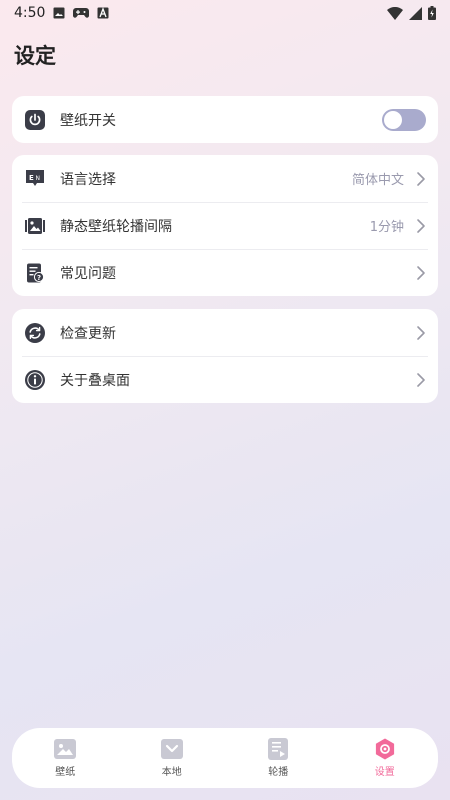 The image size is (450, 800). I want to click on interval-row: 静态壁纸轮播间隔 1分钟, so click(225, 225).